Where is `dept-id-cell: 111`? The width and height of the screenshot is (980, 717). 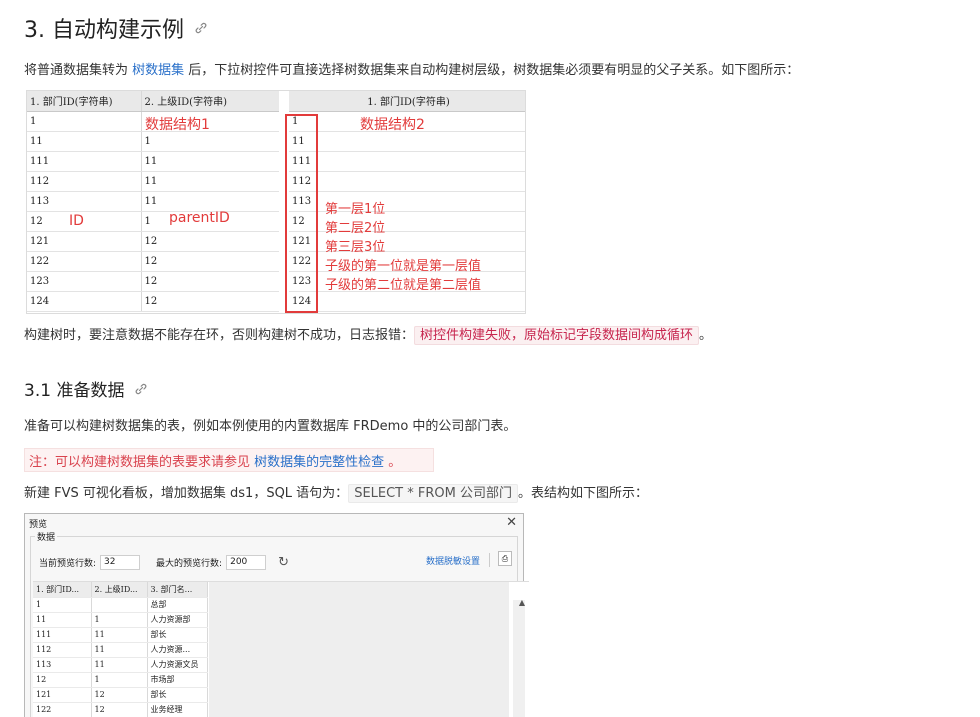 dept-id-cell: 111 is located at coordinates (407, 161).